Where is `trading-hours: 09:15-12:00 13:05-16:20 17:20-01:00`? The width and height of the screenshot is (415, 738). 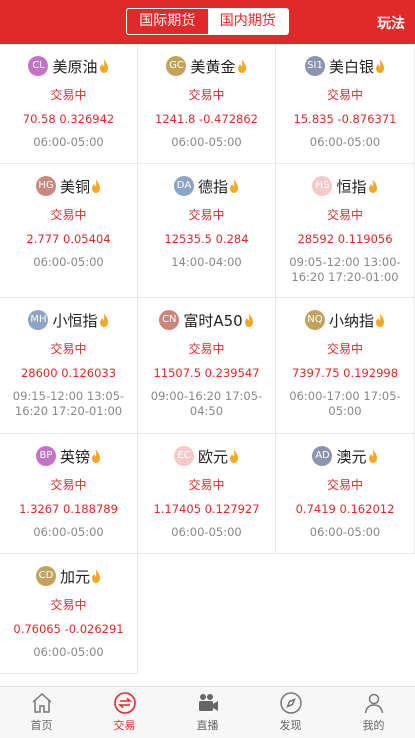 trading-hours: 09:15-12:00 13:05-16:20 17:20-01:00 is located at coordinates (68, 403).